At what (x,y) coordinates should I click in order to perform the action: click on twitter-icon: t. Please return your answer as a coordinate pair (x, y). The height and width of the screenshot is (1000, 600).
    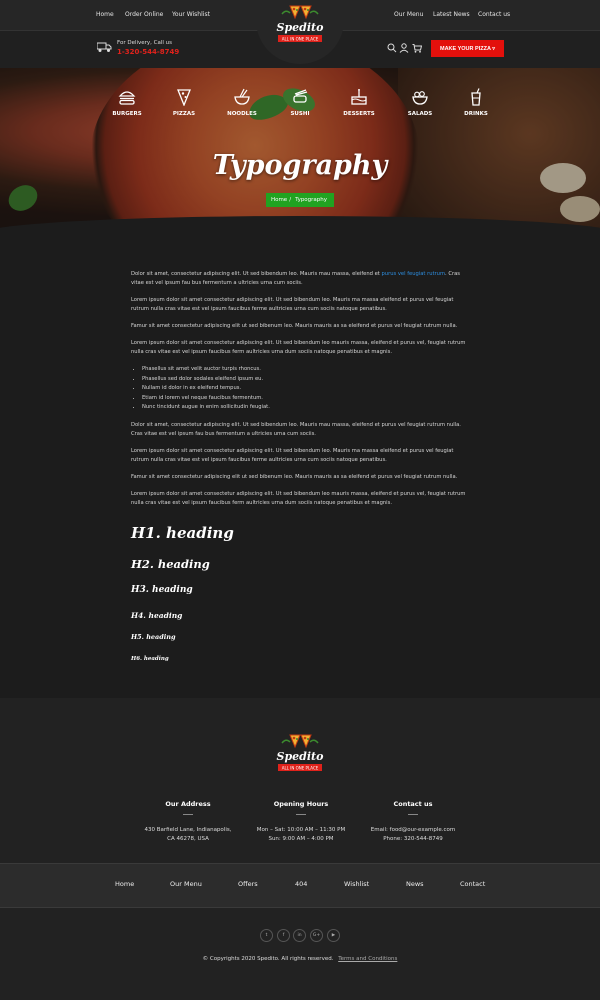
    Looking at the image, I should click on (266, 935).